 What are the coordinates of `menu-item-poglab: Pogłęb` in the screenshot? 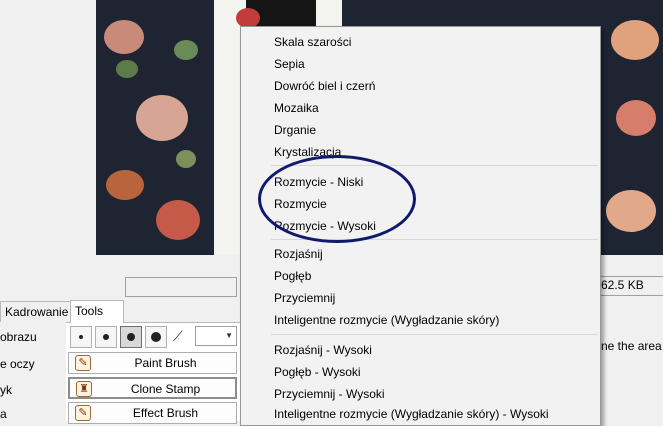 It's located at (292, 276).